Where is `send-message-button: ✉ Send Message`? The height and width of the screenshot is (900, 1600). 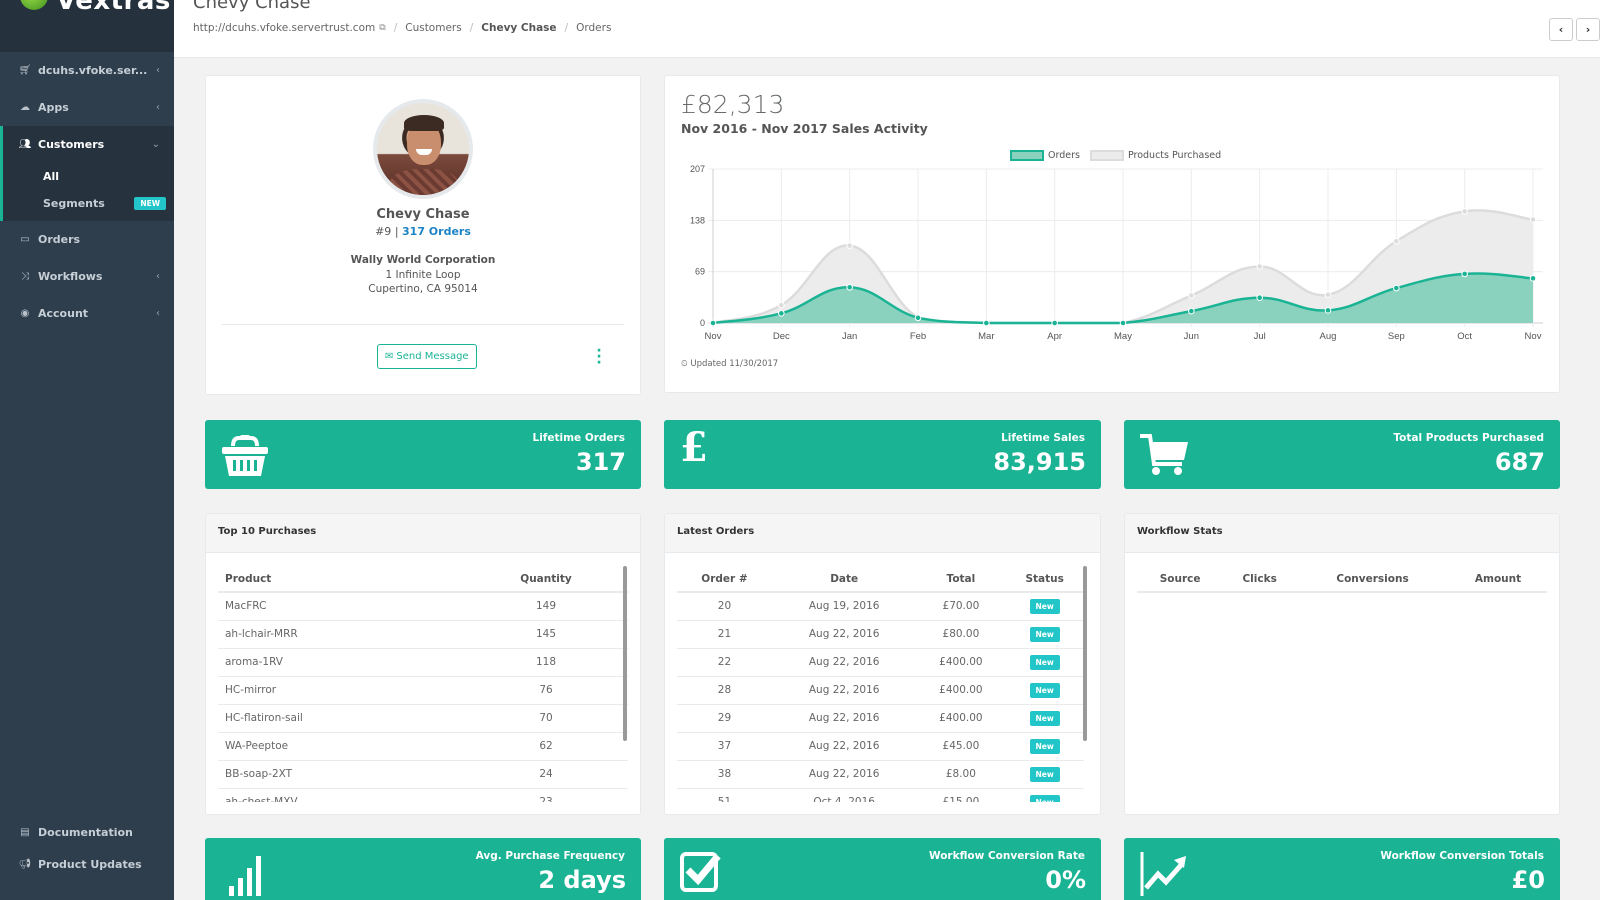
send-message-button: ✉ Send Message is located at coordinates (427, 356).